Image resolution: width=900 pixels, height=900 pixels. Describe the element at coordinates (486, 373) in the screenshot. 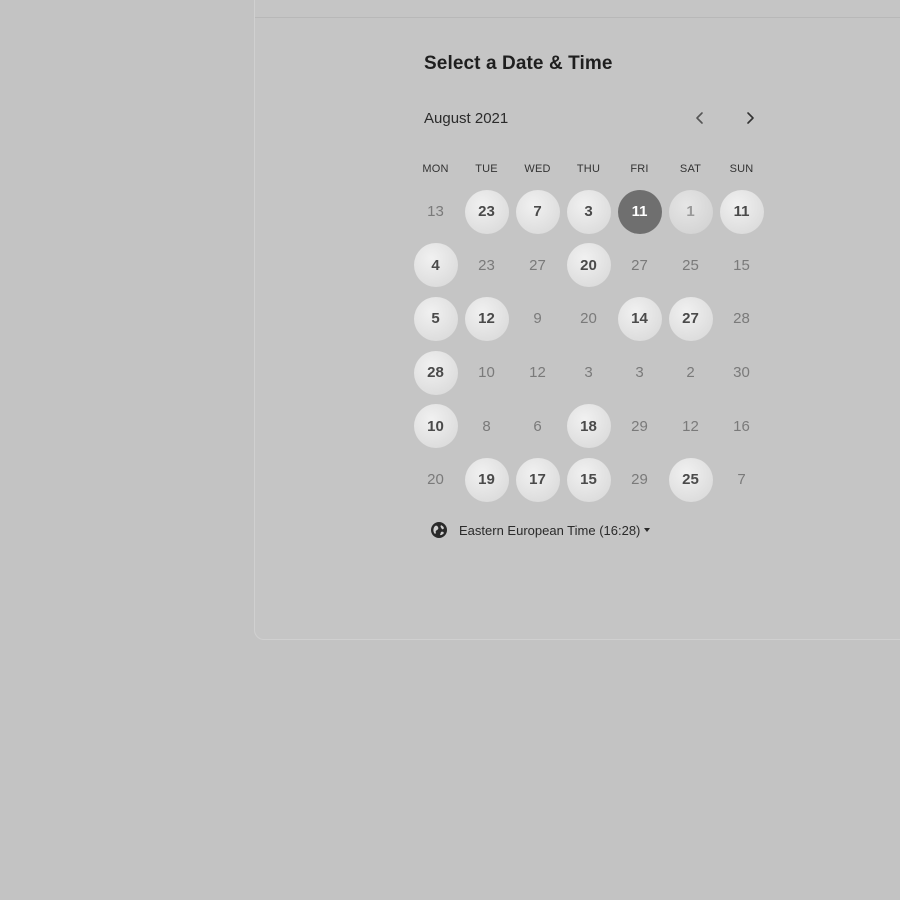

I see `unavailable-day: 10` at that location.